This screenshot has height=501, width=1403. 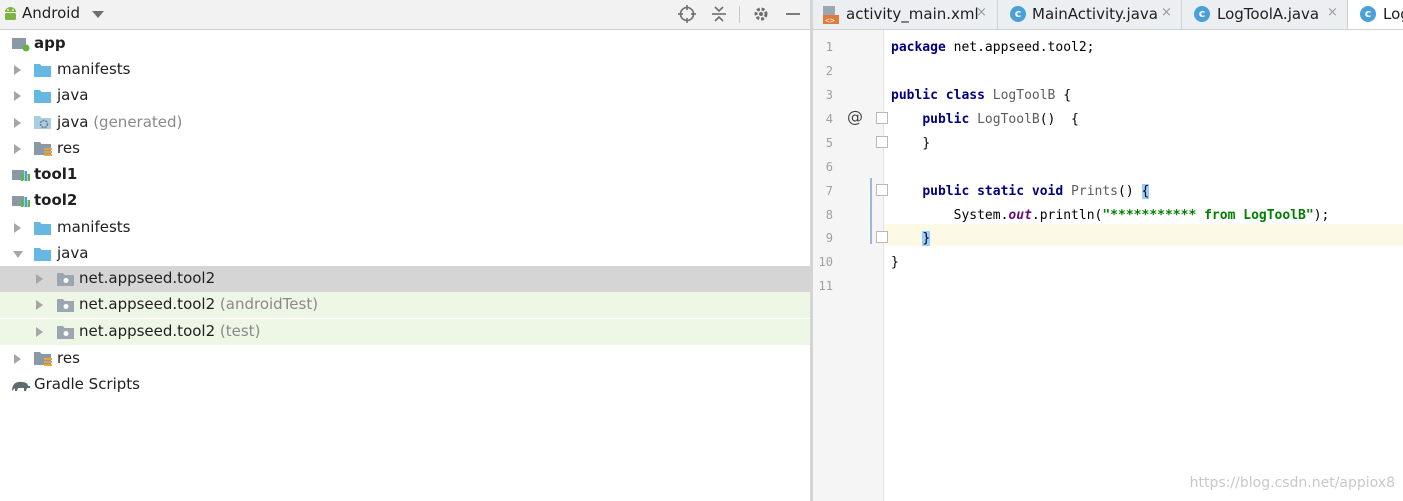 I want to click on tab-label: MainActivity.java, so click(x=1095, y=14).